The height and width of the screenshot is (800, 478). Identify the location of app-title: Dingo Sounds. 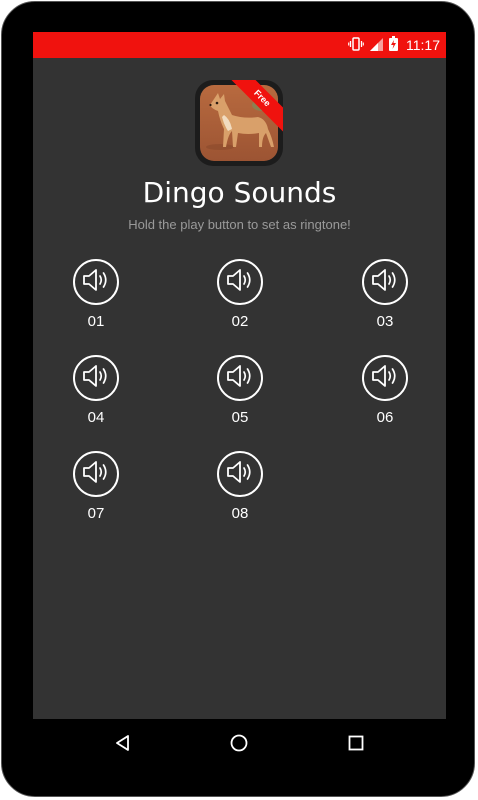
(239, 192).